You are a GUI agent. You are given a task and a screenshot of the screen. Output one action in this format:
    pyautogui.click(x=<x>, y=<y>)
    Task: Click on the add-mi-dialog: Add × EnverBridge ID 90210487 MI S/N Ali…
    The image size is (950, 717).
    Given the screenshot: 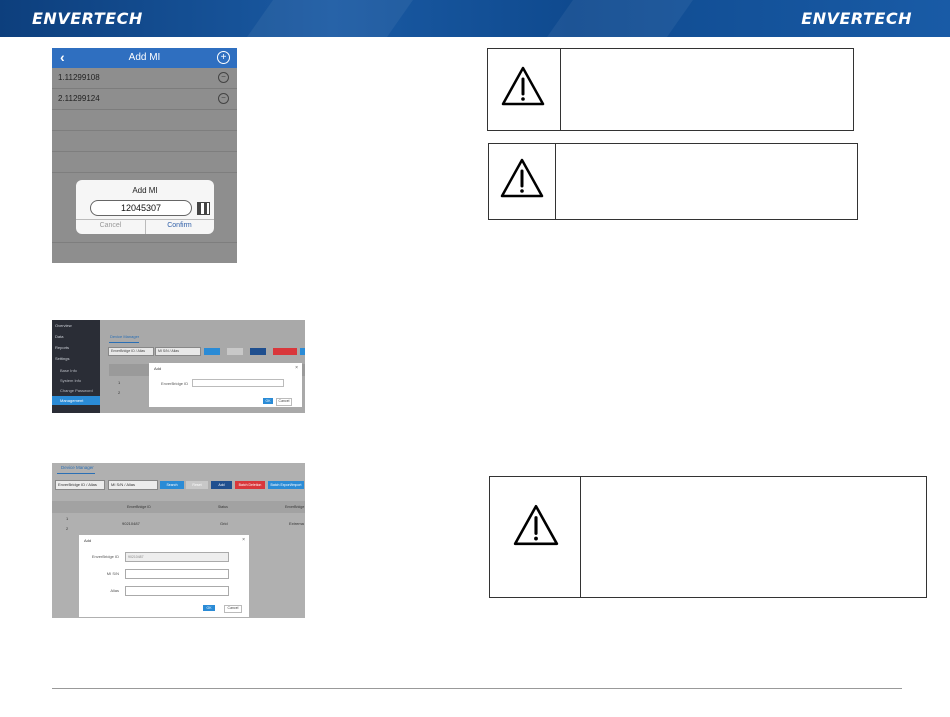 What is the action you would take?
    pyautogui.click(x=164, y=576)
    